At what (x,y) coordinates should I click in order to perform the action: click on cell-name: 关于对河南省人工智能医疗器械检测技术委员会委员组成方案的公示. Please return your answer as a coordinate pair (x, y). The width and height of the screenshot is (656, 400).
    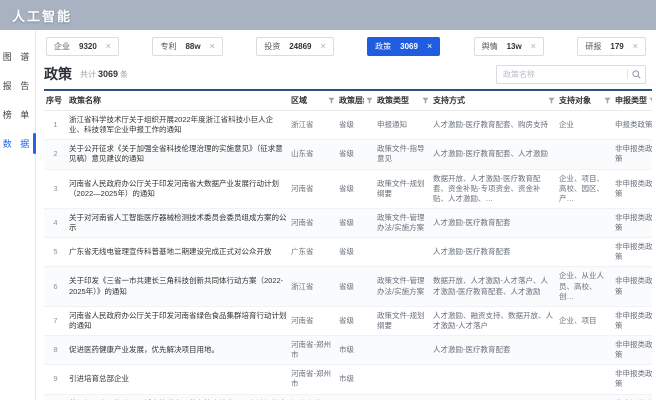
    Looking at the image, I should click on (178, 223).